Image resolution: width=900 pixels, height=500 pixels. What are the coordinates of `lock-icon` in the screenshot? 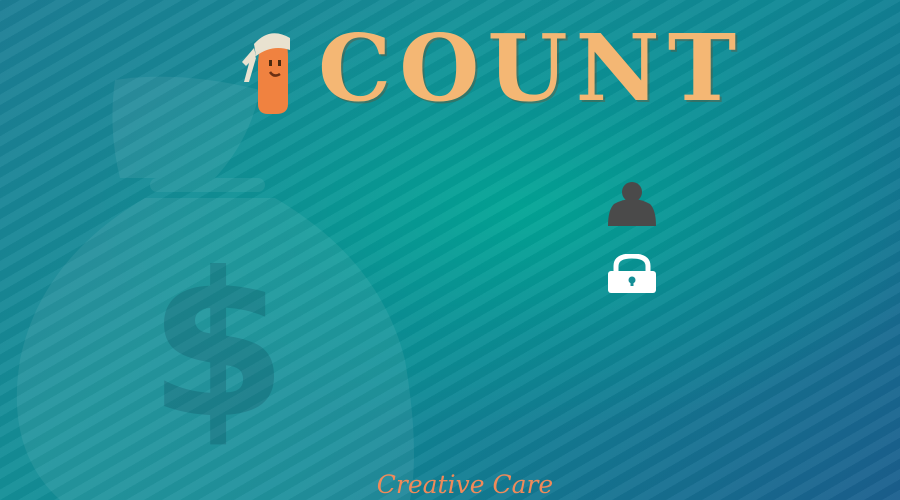 It's located at (632, 274).